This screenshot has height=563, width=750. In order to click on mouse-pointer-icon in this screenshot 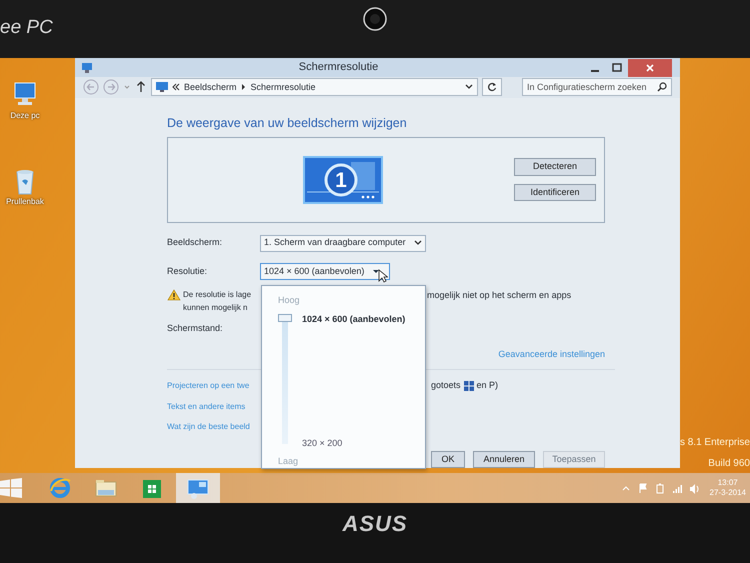, I will do `click(383, 275)`.